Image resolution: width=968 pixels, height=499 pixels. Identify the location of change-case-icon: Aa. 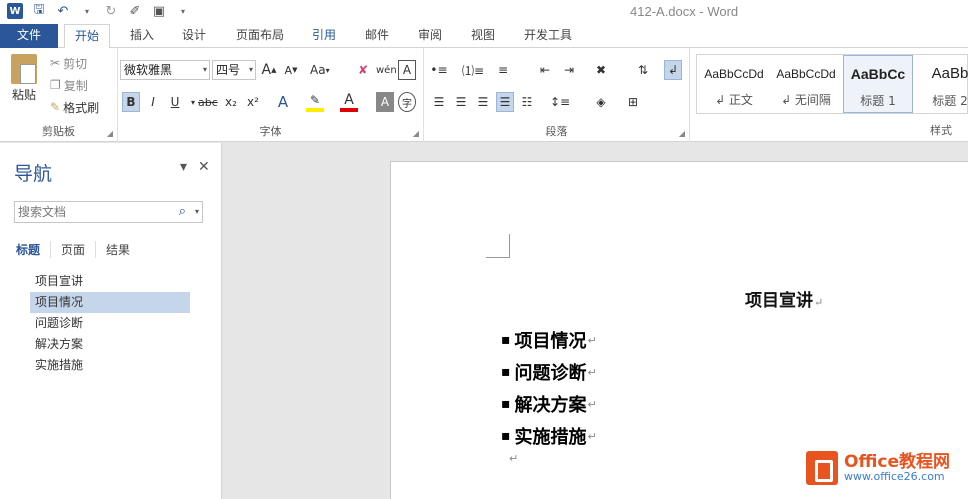
(318, 70).